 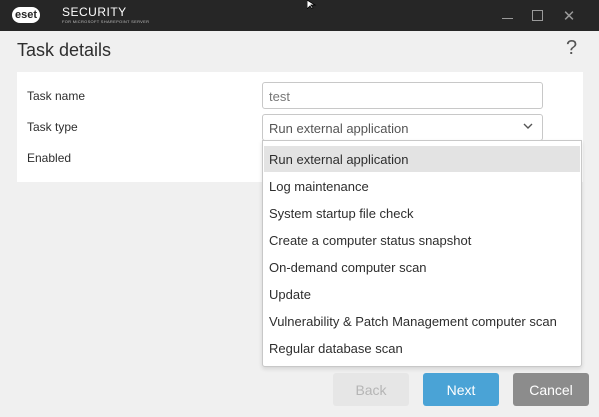 What do you see at coordinates (422, 348) in the screenshot?
I see `dropdown-option: Regular database scan` at bounding box center [422, 348].